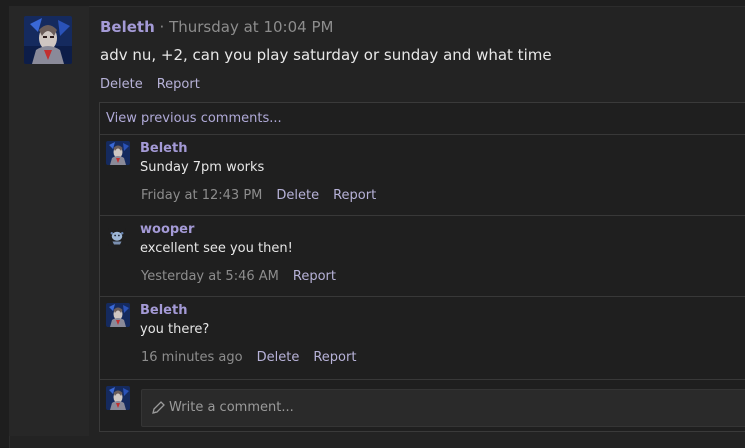 This screenshot has height=448, width=745. Describe the element at coordinates (175, 329) in the screenshot. I see `comment-text: you there?` at that location.